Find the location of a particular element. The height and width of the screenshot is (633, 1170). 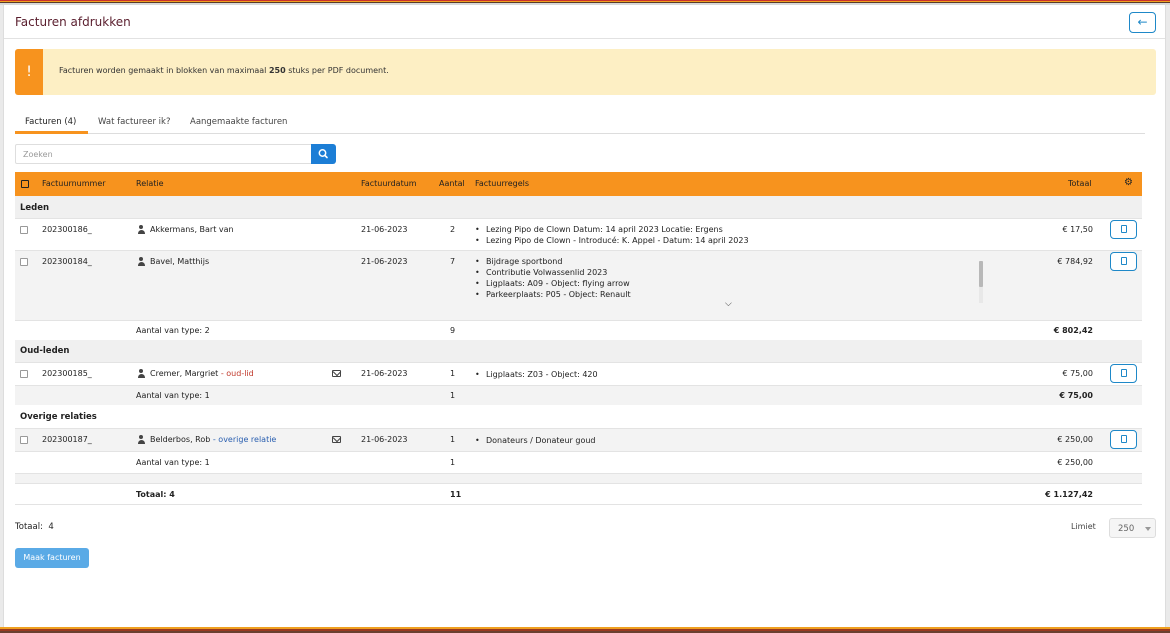

invoice-line: Bijdrage sportbond is located at coordinates (553, 261).